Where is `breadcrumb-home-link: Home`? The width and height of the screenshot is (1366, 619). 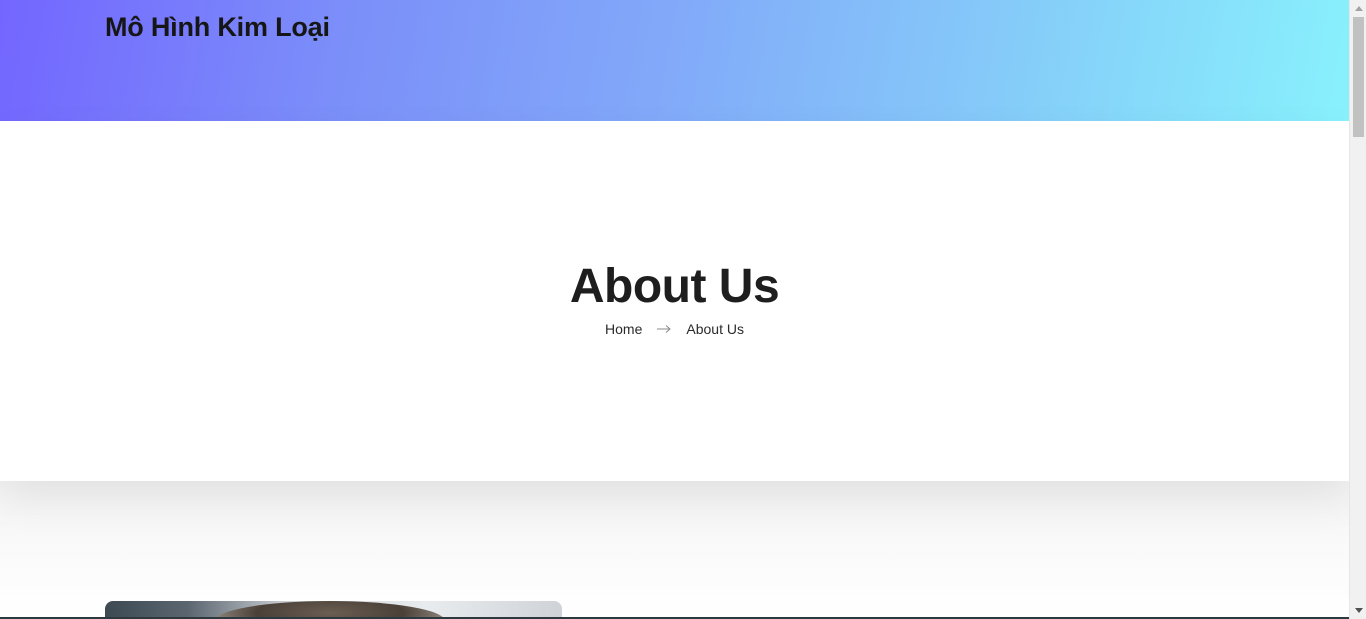
breadcrumb-home-link: Home is located at coordinates (623, 329).